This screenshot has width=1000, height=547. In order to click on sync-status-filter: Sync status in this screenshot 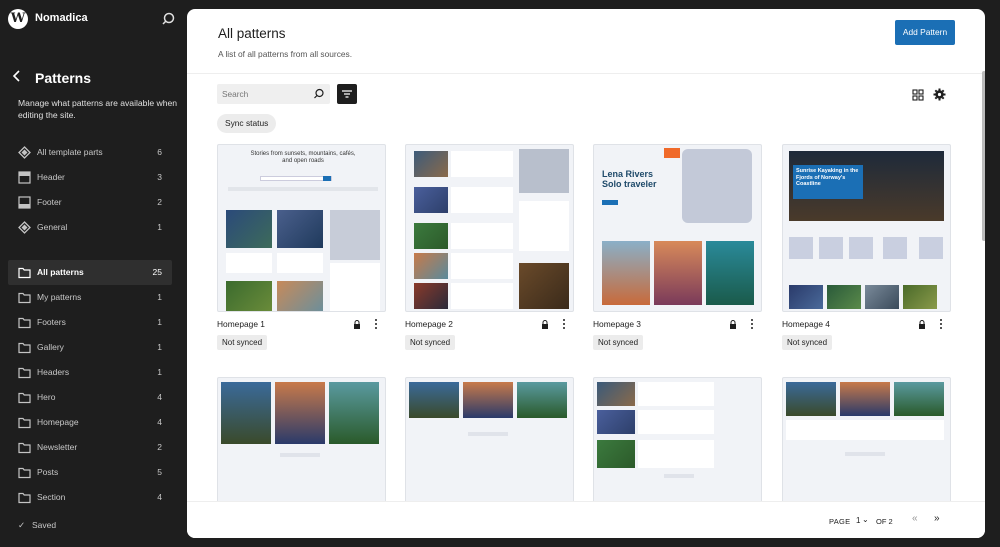, I will do `click(247, 123)`.